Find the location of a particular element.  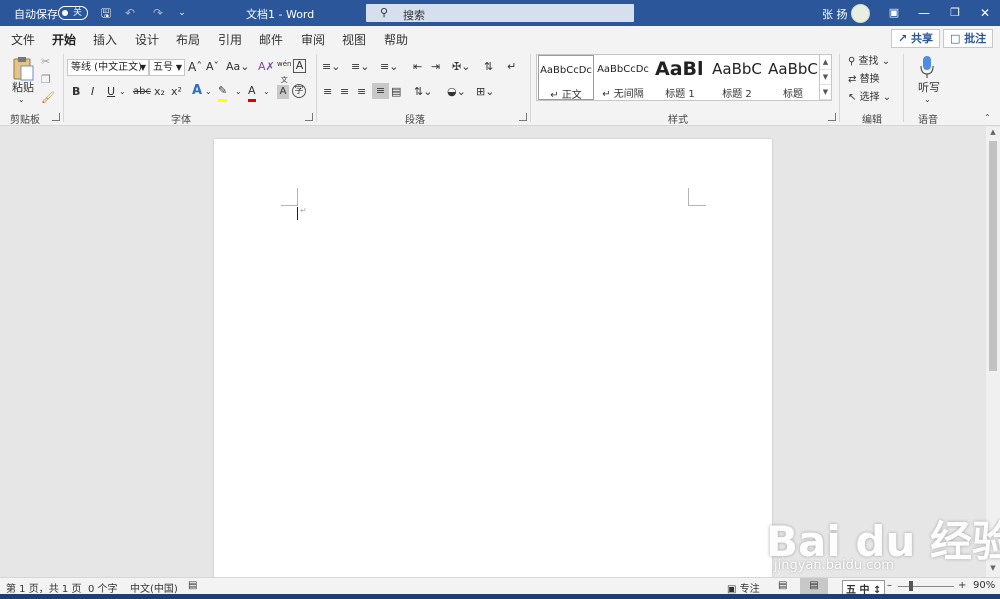

shading-icon: ◒⌄ is located at coordinates (456, 92).